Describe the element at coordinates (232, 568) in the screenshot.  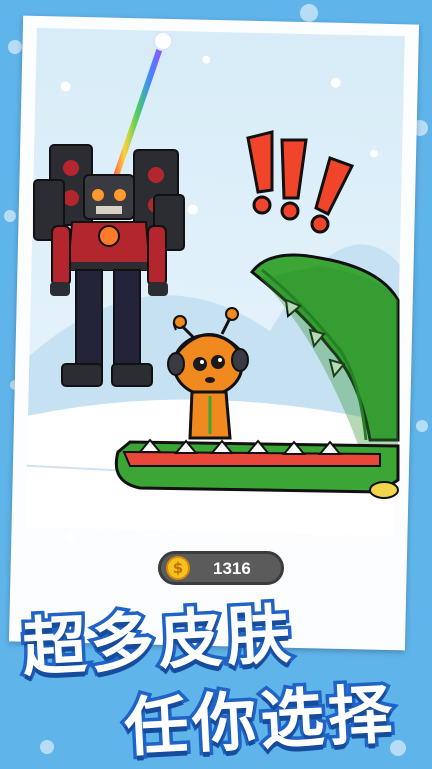
I see `coin-count: 1316` at that location.